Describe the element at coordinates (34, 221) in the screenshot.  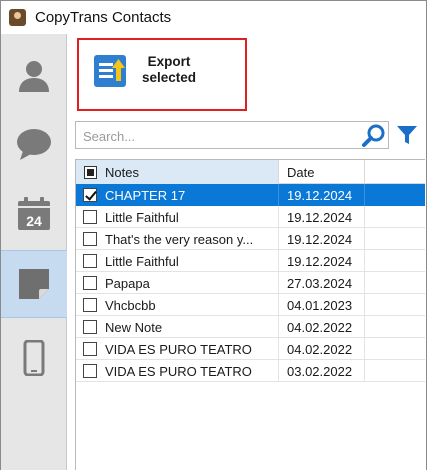
I see `calendar-day-number: 24` at that location.